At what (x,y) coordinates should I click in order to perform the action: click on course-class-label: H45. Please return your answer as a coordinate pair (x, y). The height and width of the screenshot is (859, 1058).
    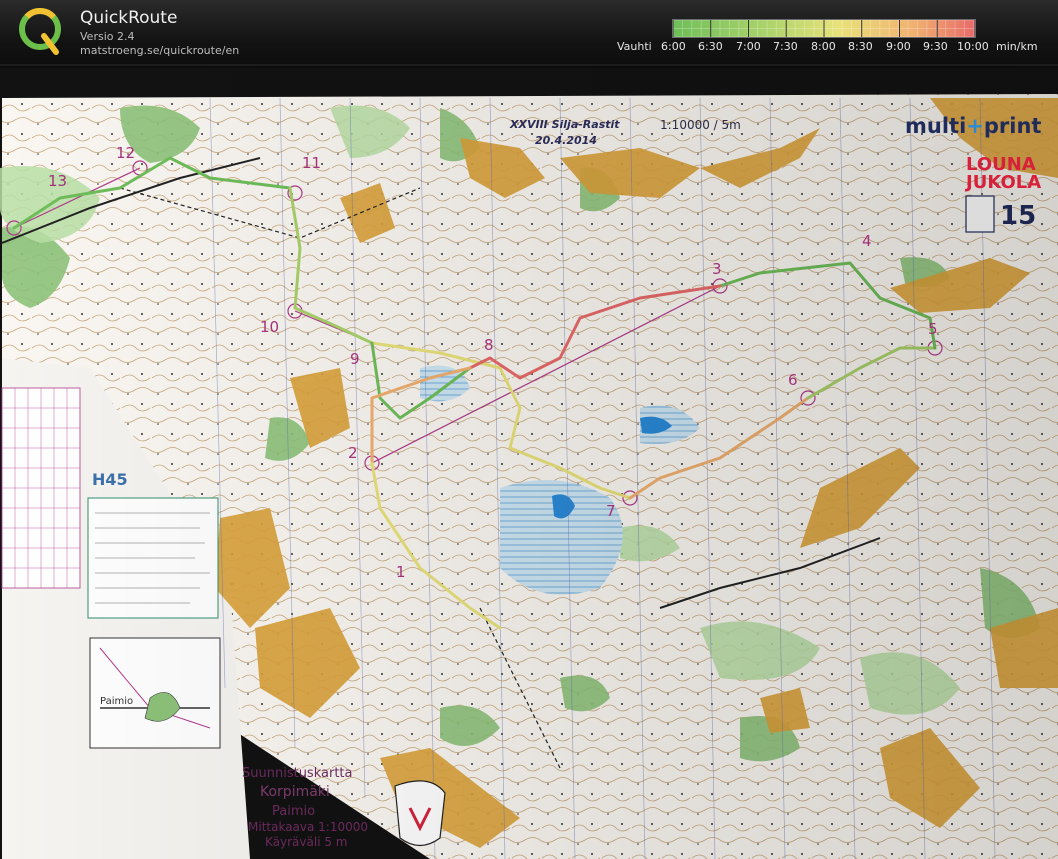
    Looking at the image, I should click on (110, 479).